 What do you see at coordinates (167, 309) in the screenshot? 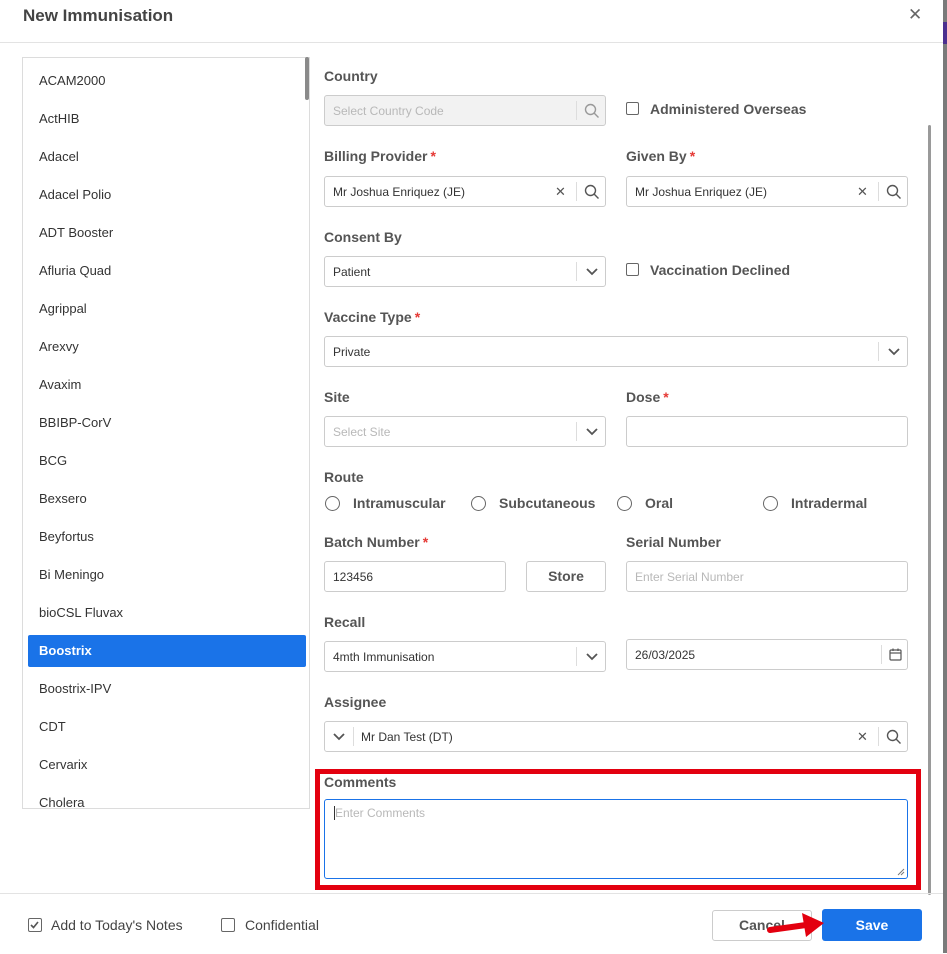
I see `vaccine-list-item: Agrippal` at bounding box center [167, 309].